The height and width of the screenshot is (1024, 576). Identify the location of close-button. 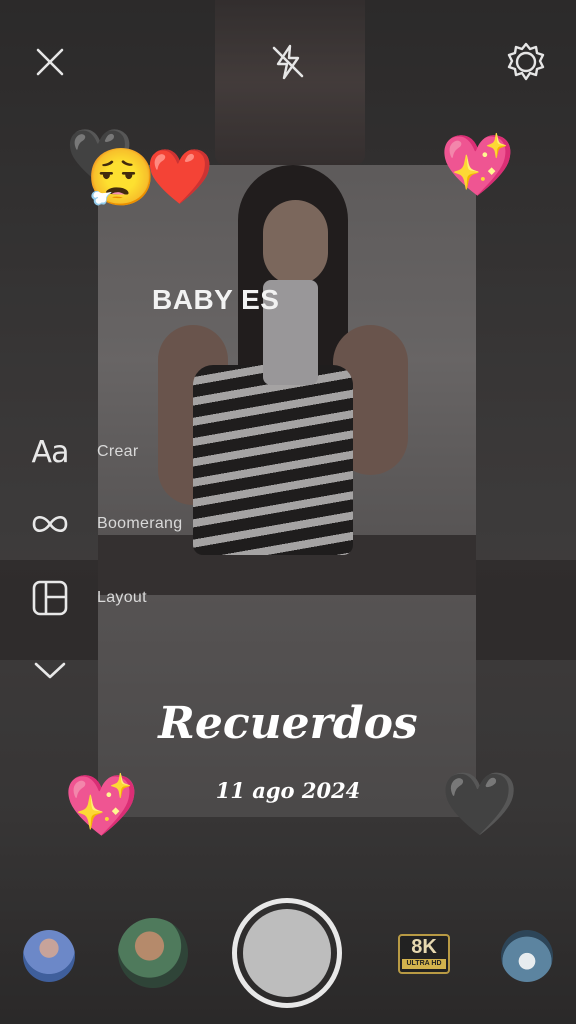
(50, 62).